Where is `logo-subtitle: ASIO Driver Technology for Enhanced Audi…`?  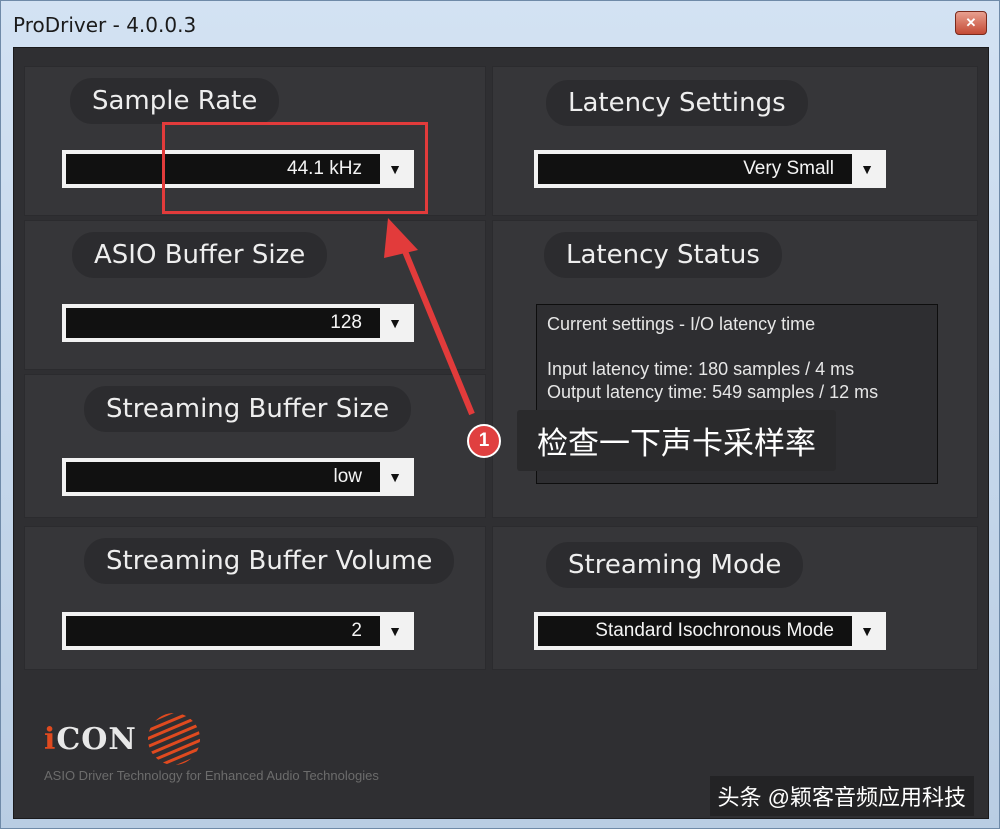
logo-subtitle: ASIO Driver Technology for Enhanced Audi… is located at coordinates (211, 775).